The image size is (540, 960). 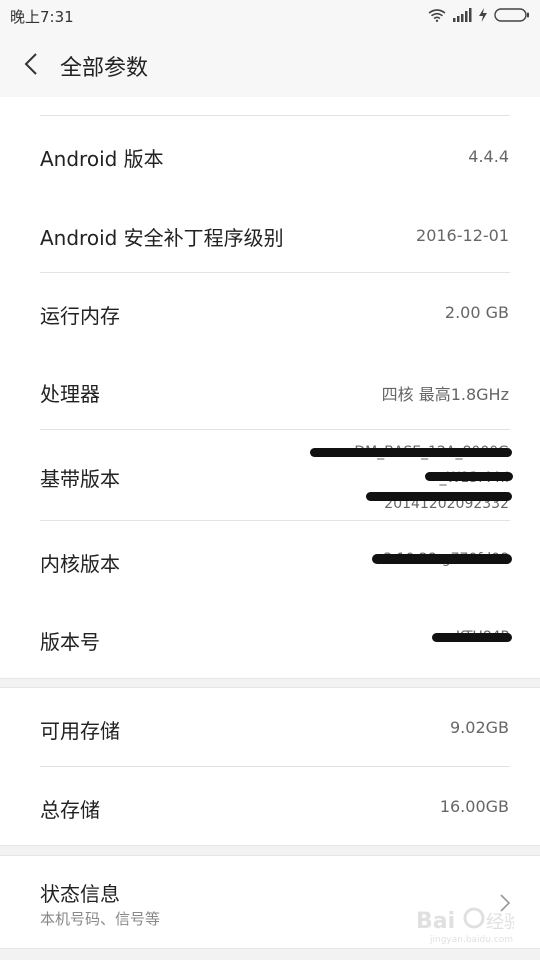 What do you see at coordinates (511, 15) in the screenshot?
I see `battery-icon` at bounding box center [511, 15].